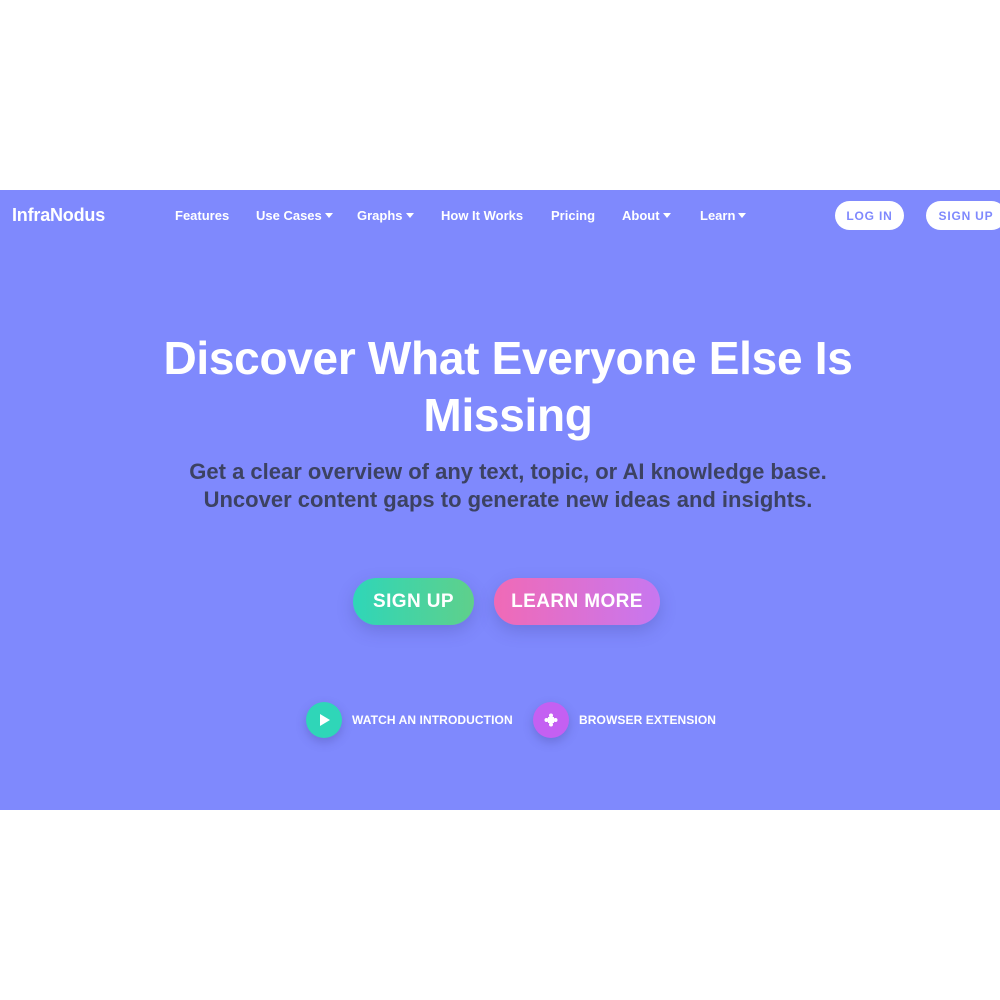 The width and height of the screenshot is (1000, 1000). What do you see at coordinates (508, 387) in the screenshot?
I see `hero-title: Discover What Everyone Else Is Missing` at bounding box center [508, 387].